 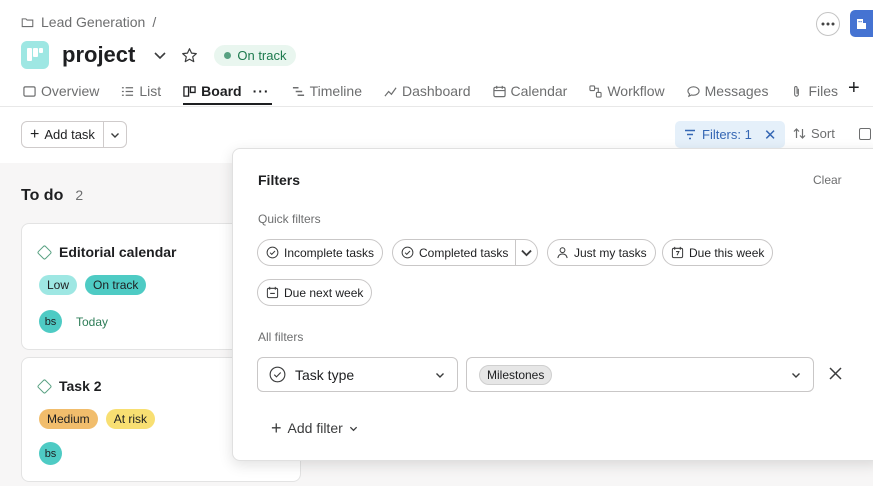 I want to click on task-meta: bs, so click(x=50, y=453).